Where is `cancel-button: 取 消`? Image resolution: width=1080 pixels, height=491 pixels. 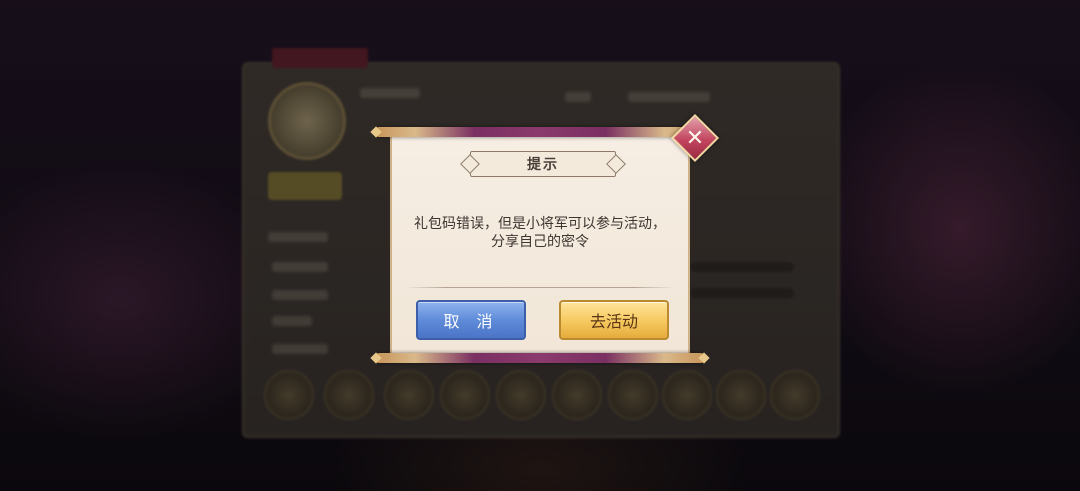 cancel-button: 取 消 is located at coordinates (471, 320).